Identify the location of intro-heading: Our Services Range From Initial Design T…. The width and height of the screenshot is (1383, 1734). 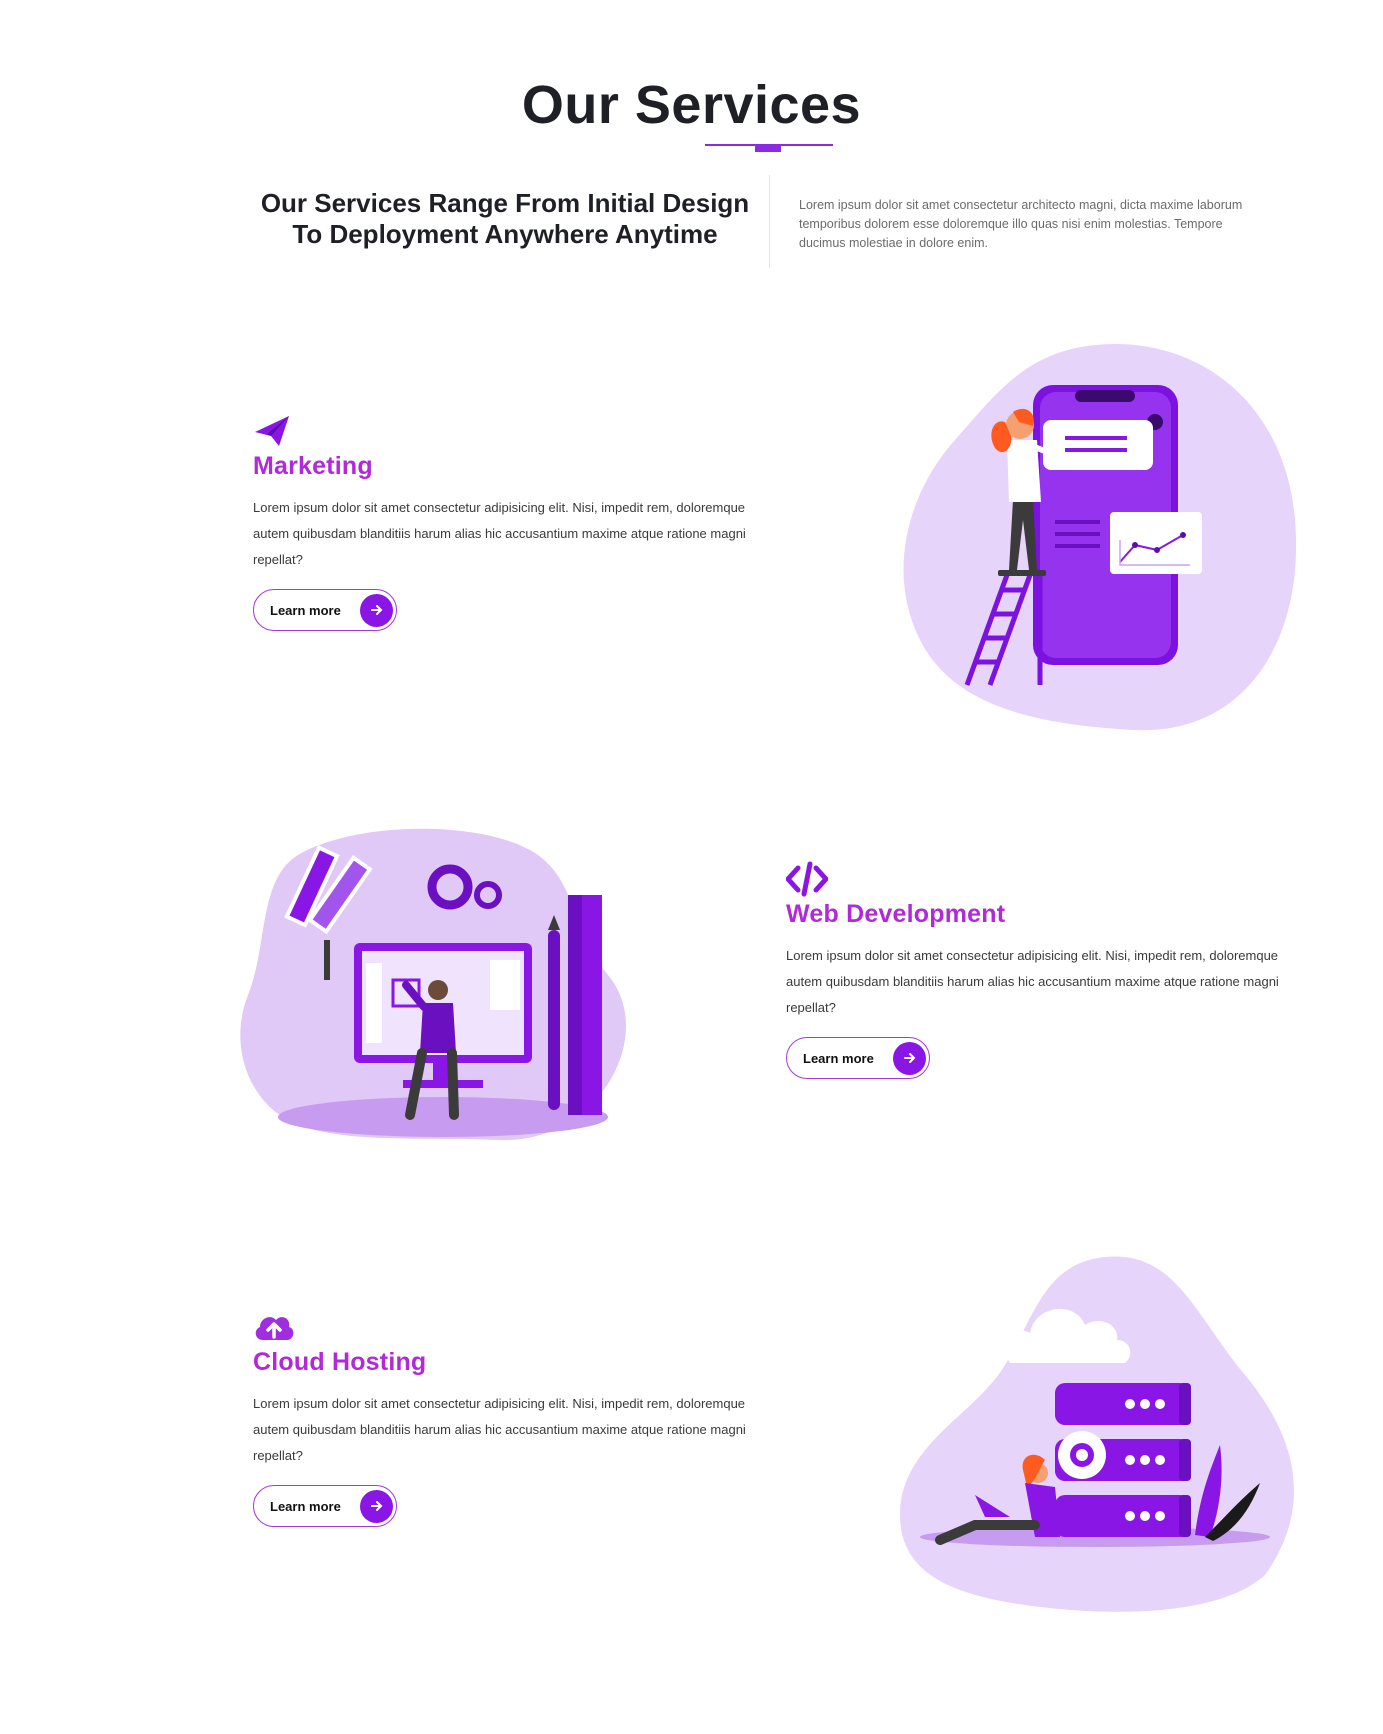
(505, 219).